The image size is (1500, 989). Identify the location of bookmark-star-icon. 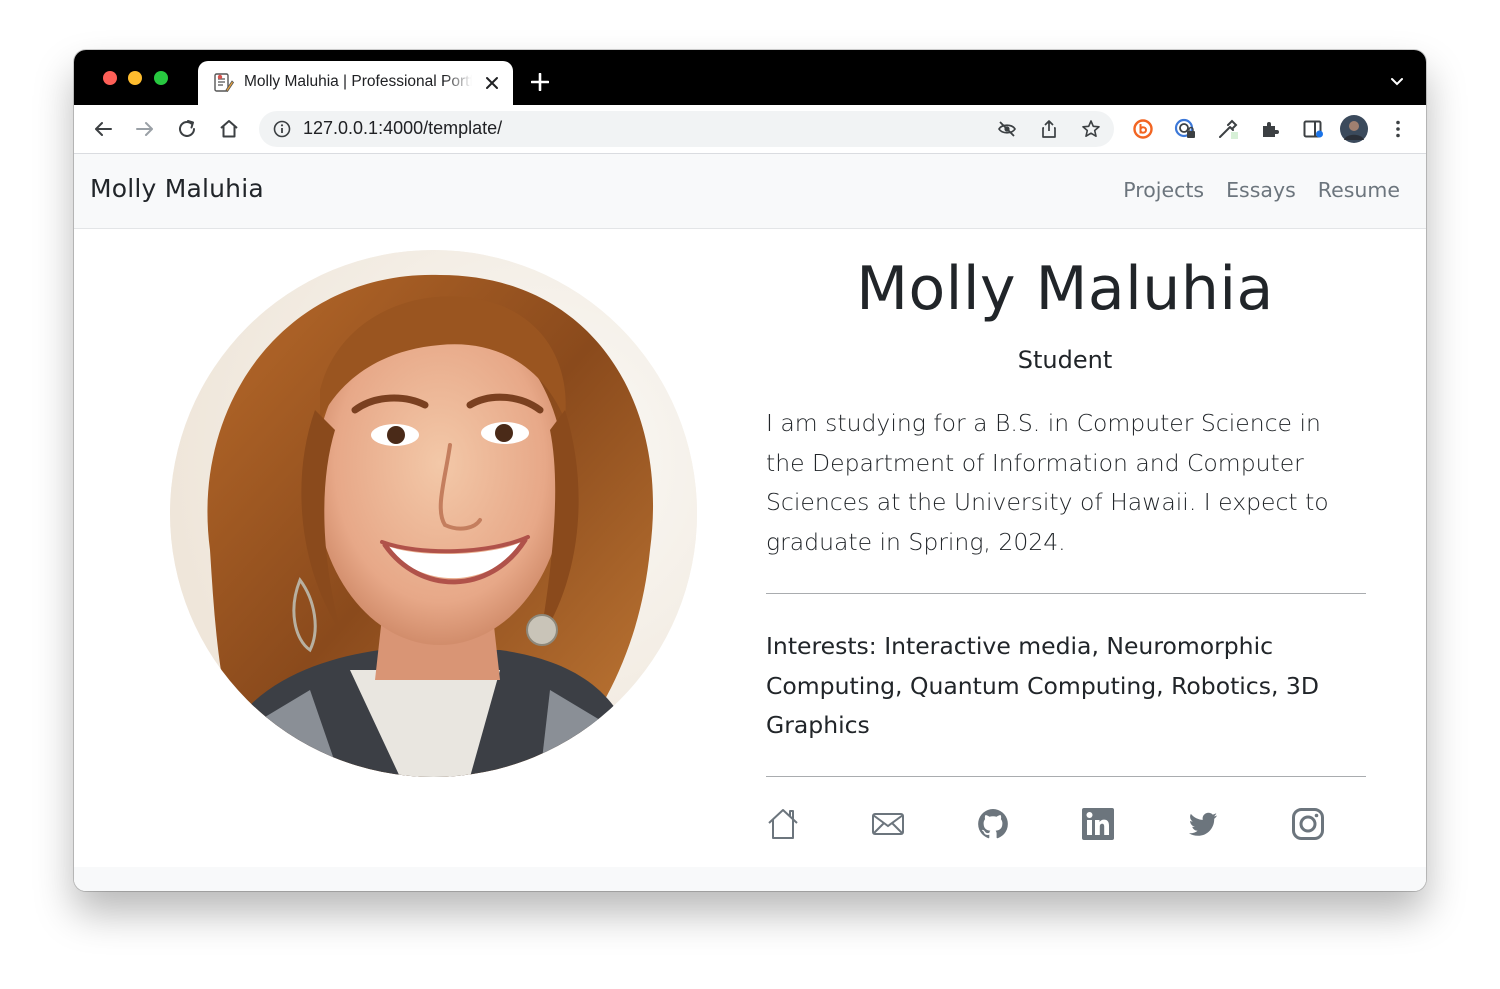
(1091, 129).